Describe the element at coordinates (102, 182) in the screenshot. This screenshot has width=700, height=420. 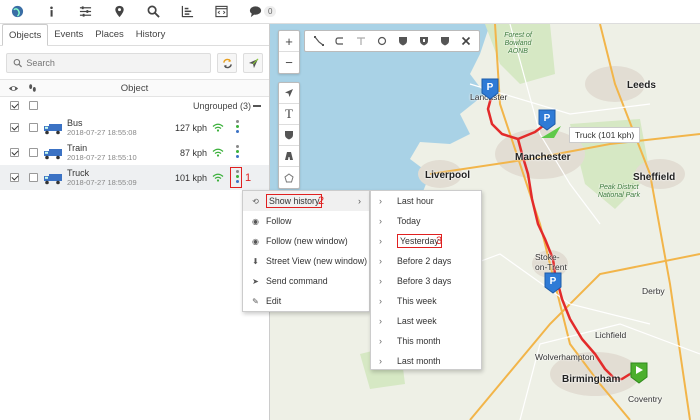
I see `object-time: 2018-07-27 18:55:09` at that location.